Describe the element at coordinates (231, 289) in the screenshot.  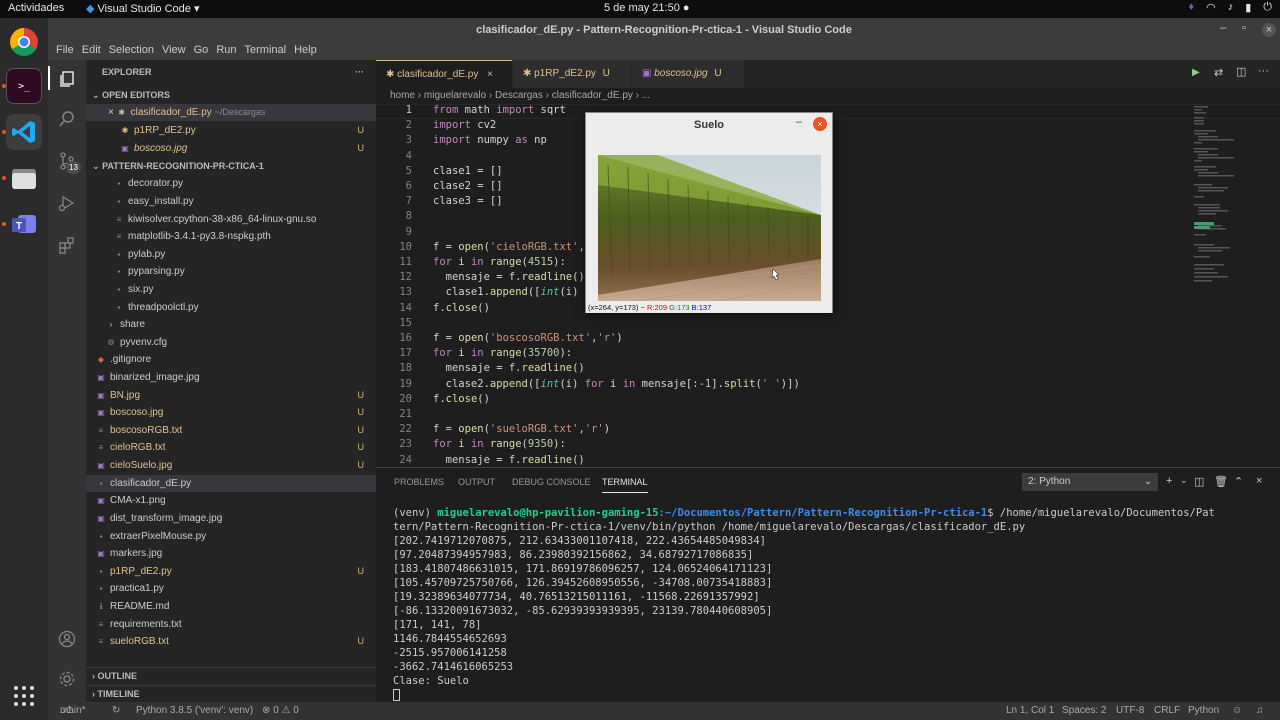
I see `file-item: ▪ six.py` at that location.